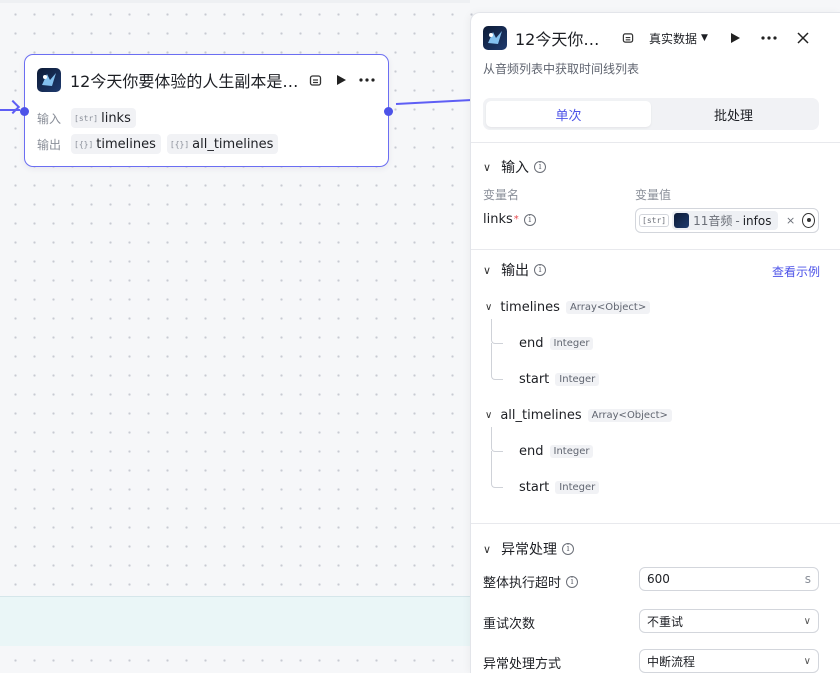  What do you see at coordinates (235, 1) in the screenshot?
I see `canvas-top-edge` at bounding box center [235, 1].